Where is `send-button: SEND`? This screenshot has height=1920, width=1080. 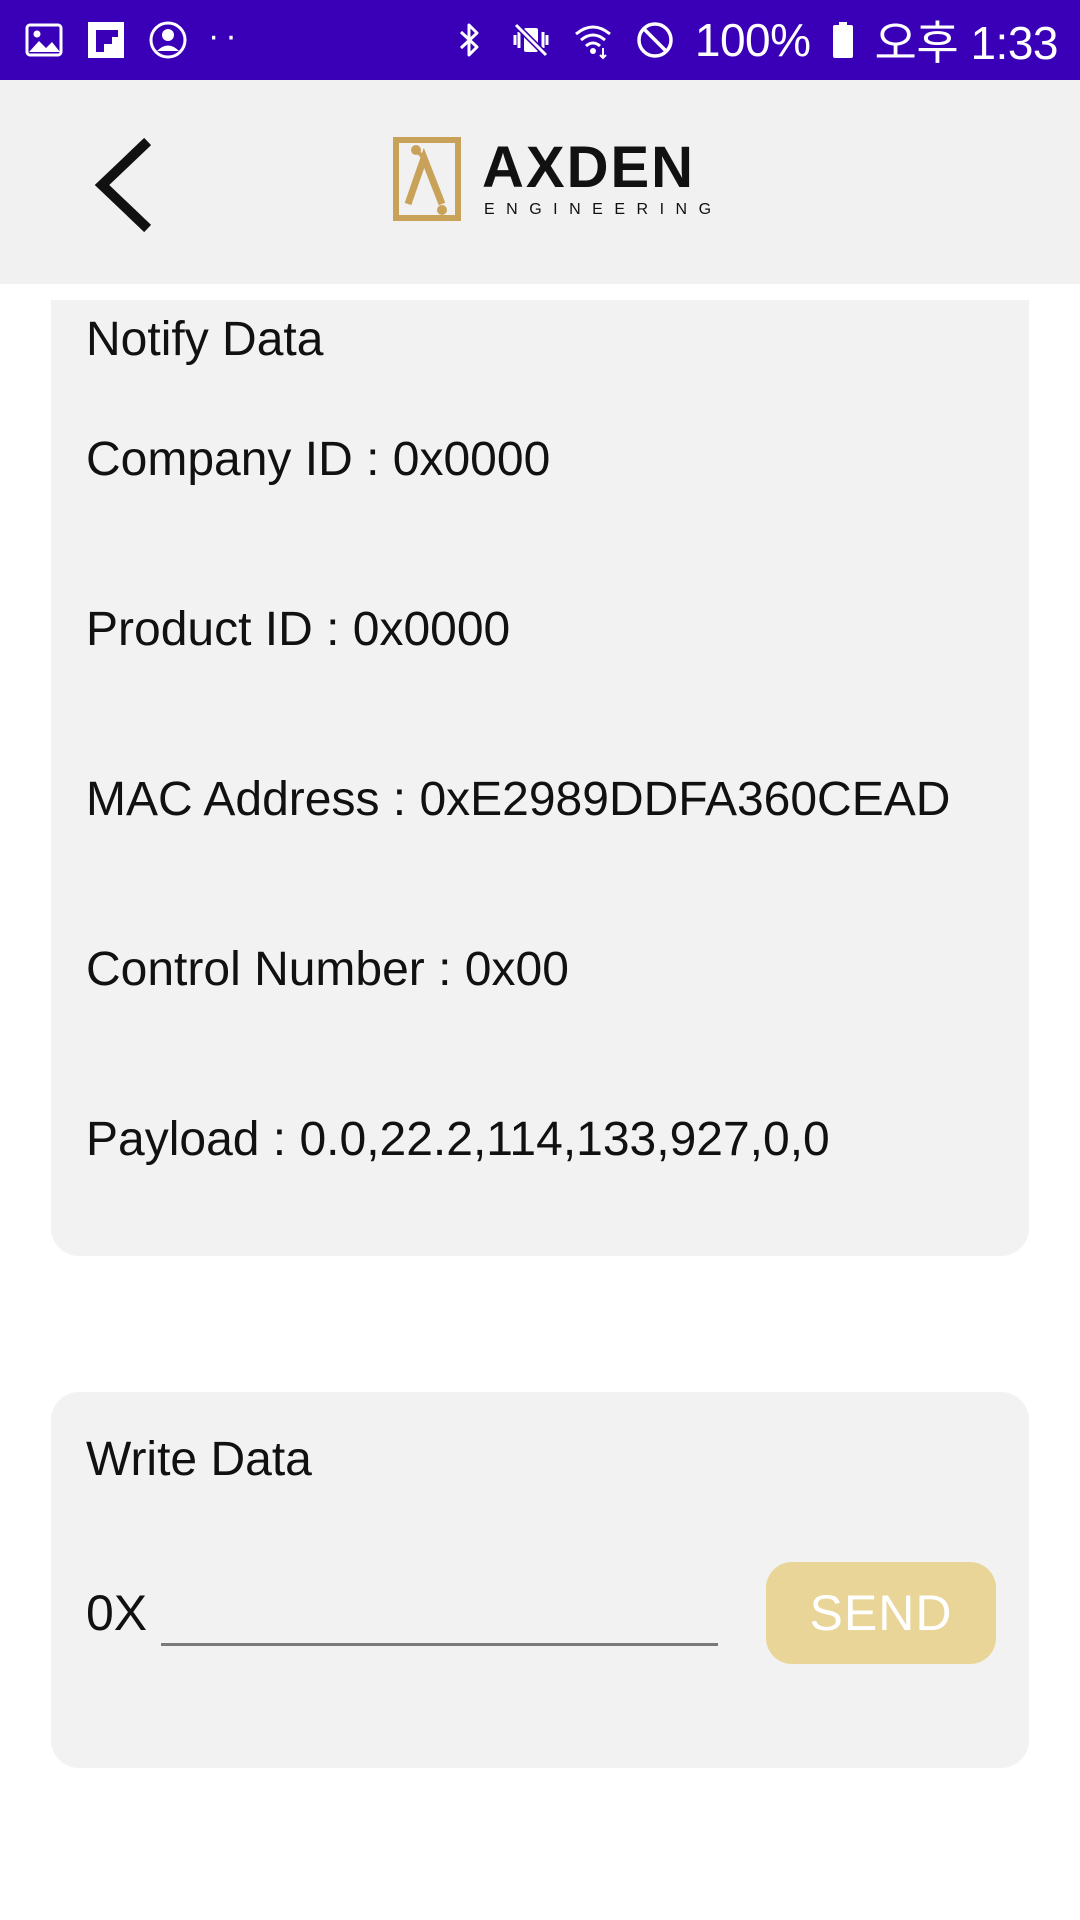
send-button: SEND is located at coordinates (881, 1613).